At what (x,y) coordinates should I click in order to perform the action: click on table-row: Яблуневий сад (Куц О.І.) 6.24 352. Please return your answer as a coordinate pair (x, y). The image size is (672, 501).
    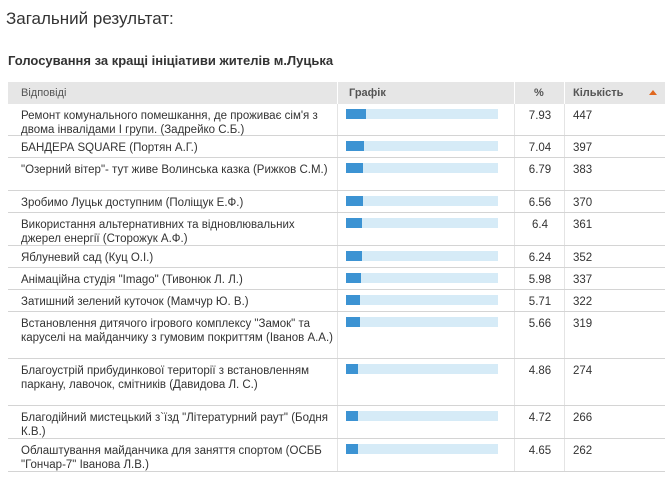
    Looking at the image, I should click on (336, 257).